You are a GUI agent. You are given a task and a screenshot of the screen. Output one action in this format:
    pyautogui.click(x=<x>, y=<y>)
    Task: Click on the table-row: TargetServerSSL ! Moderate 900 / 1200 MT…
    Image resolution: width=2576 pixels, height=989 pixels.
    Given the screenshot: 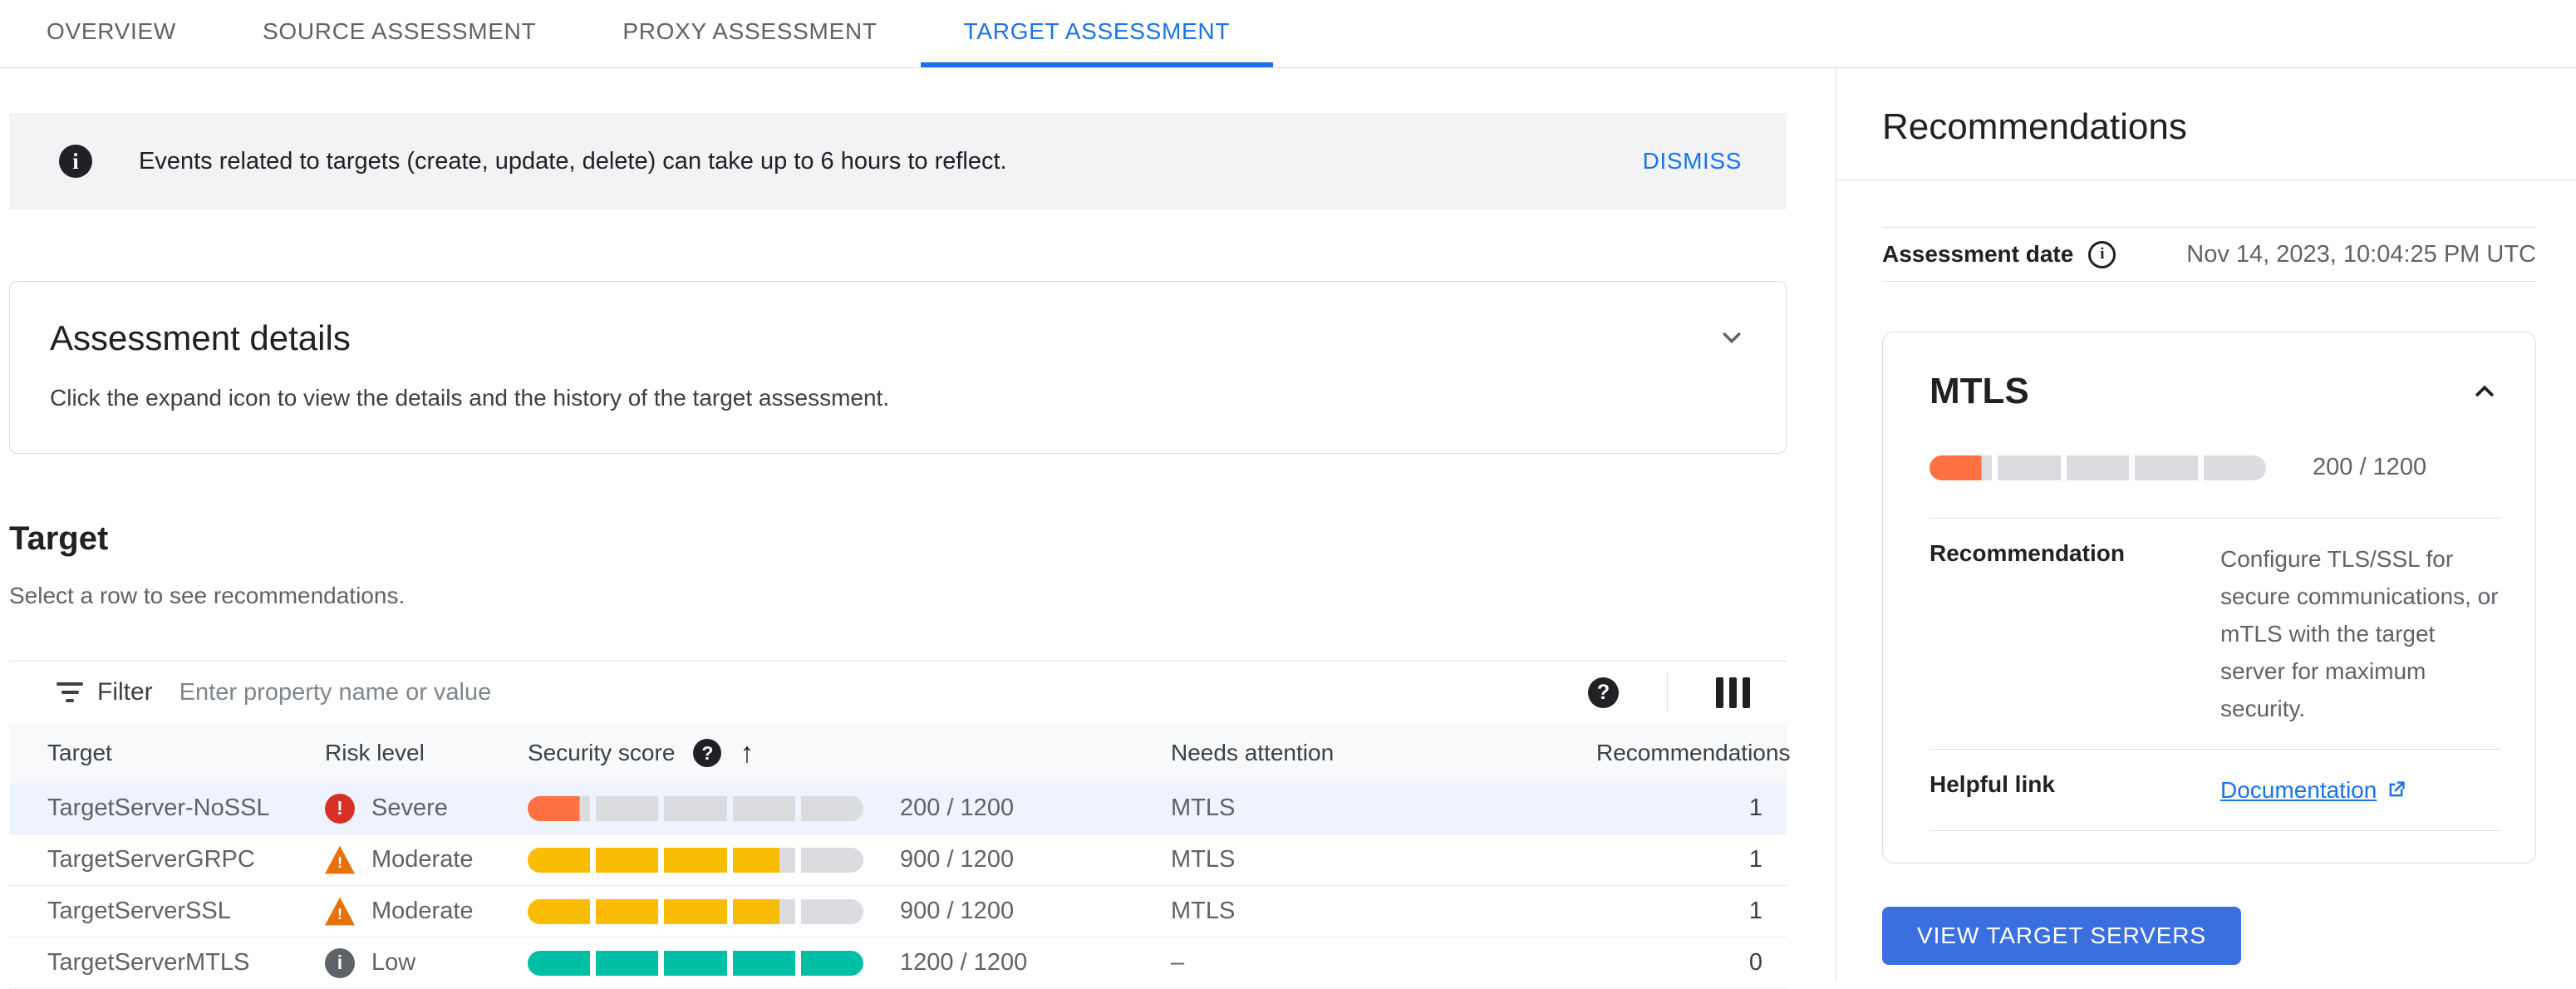 What is the action you would take?
    pyautogui.click(x=898, y=911)
    